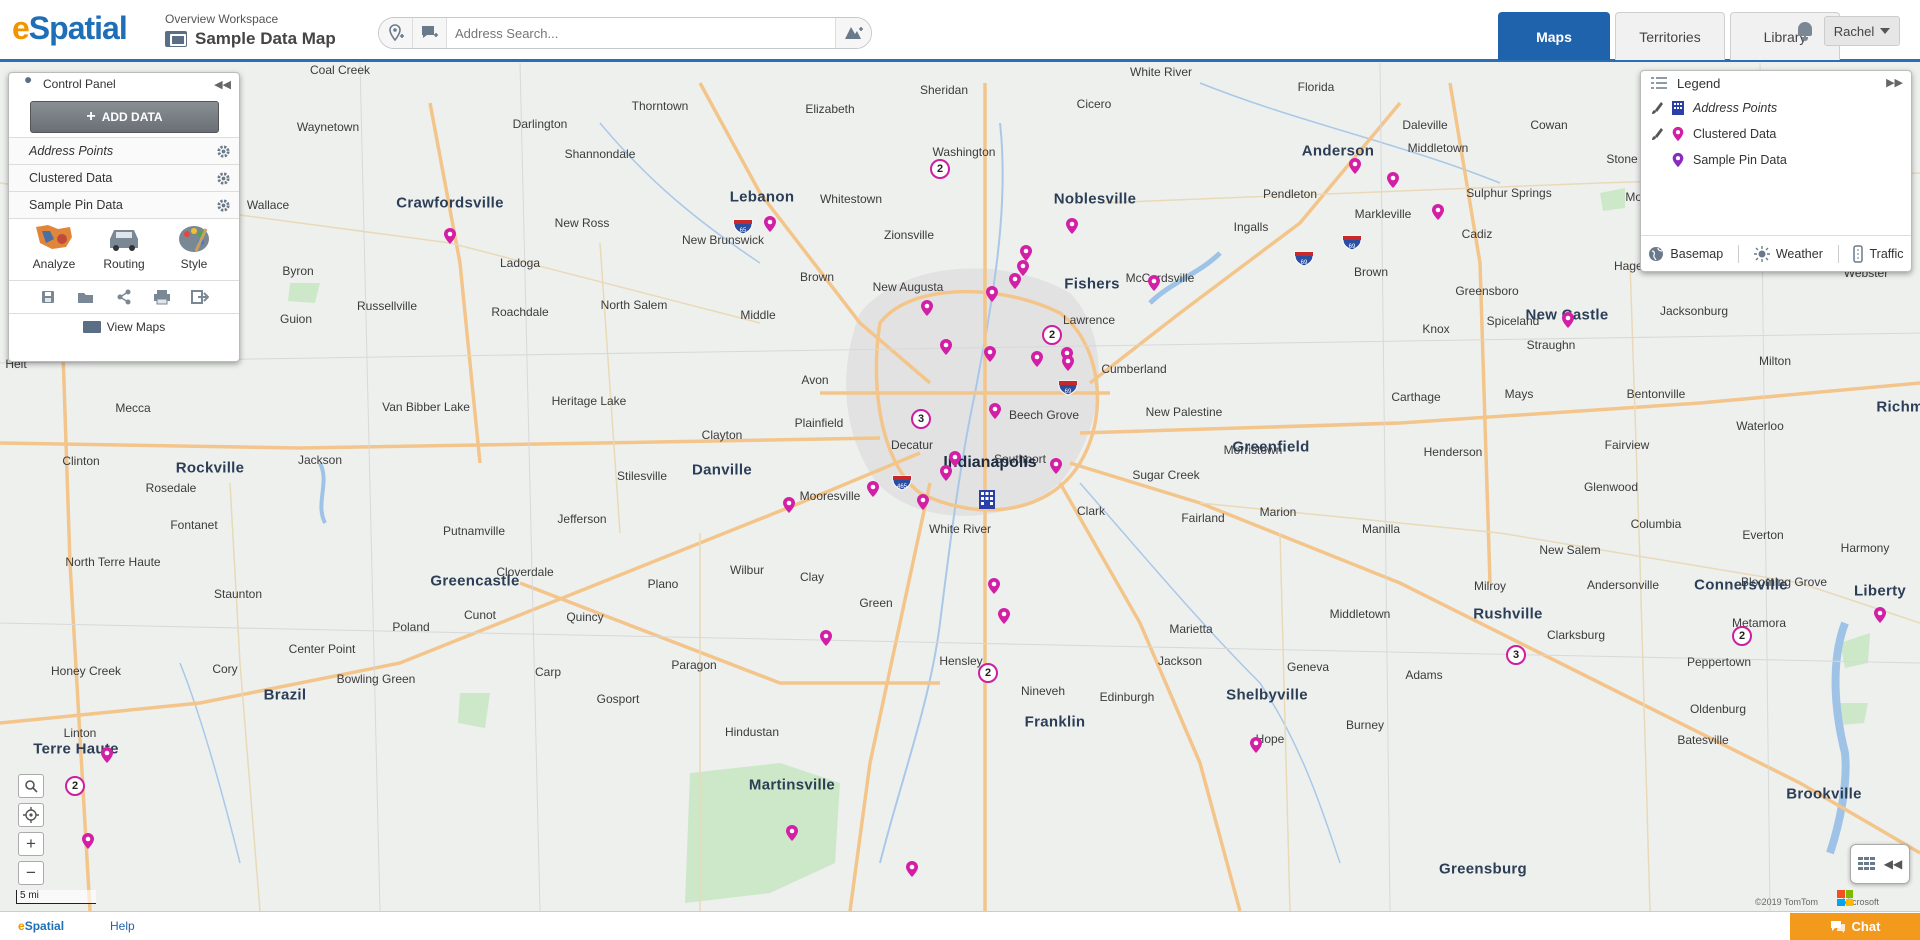 This screenshot has width=1920, height=940. Describe the element at coordinates (124, 297) in the screenshot. I see `share-icon` at that location.